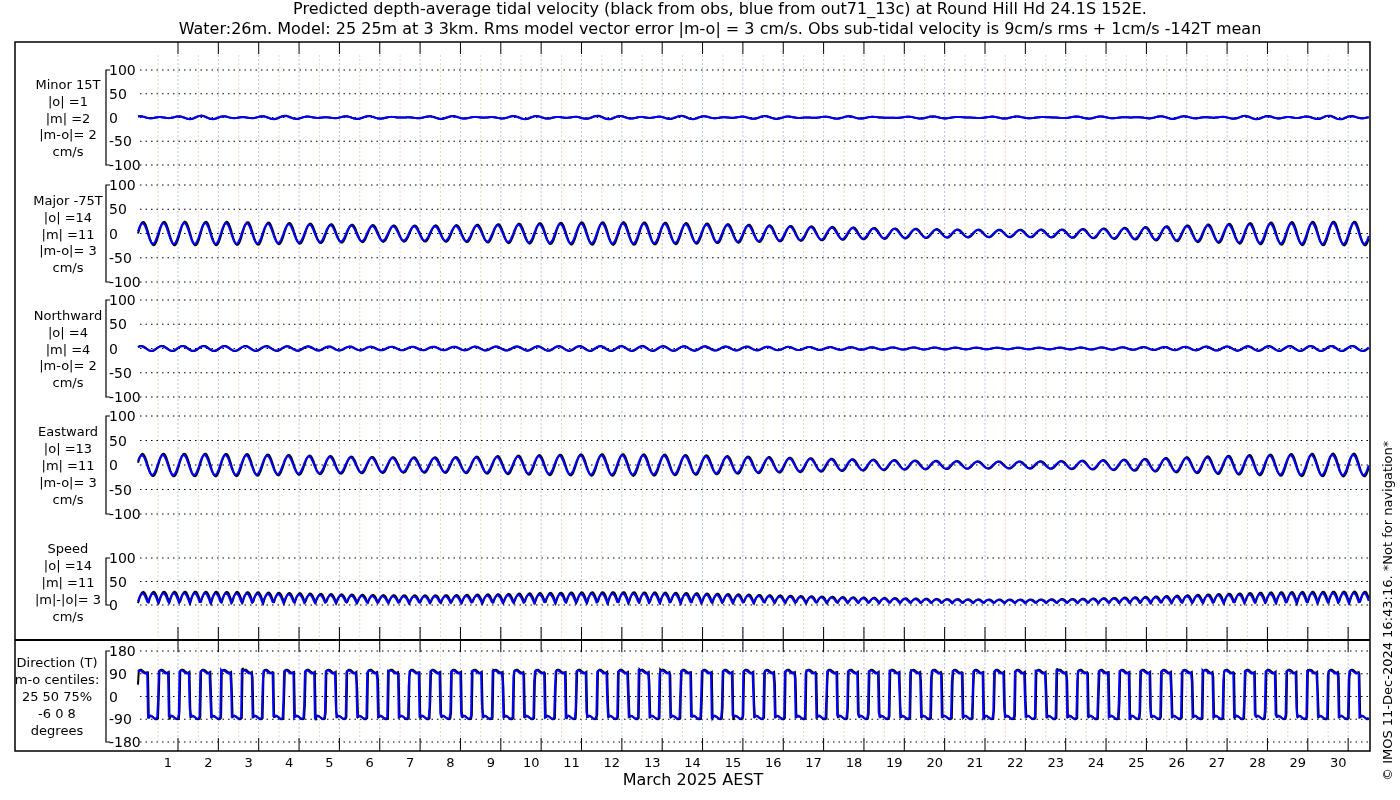 This screenshot has width=1400, height=800. What do you see at coordinates (854, 762) in the screenshot?
I see `x-tick-label: 18` at bounding box center [854, 762].